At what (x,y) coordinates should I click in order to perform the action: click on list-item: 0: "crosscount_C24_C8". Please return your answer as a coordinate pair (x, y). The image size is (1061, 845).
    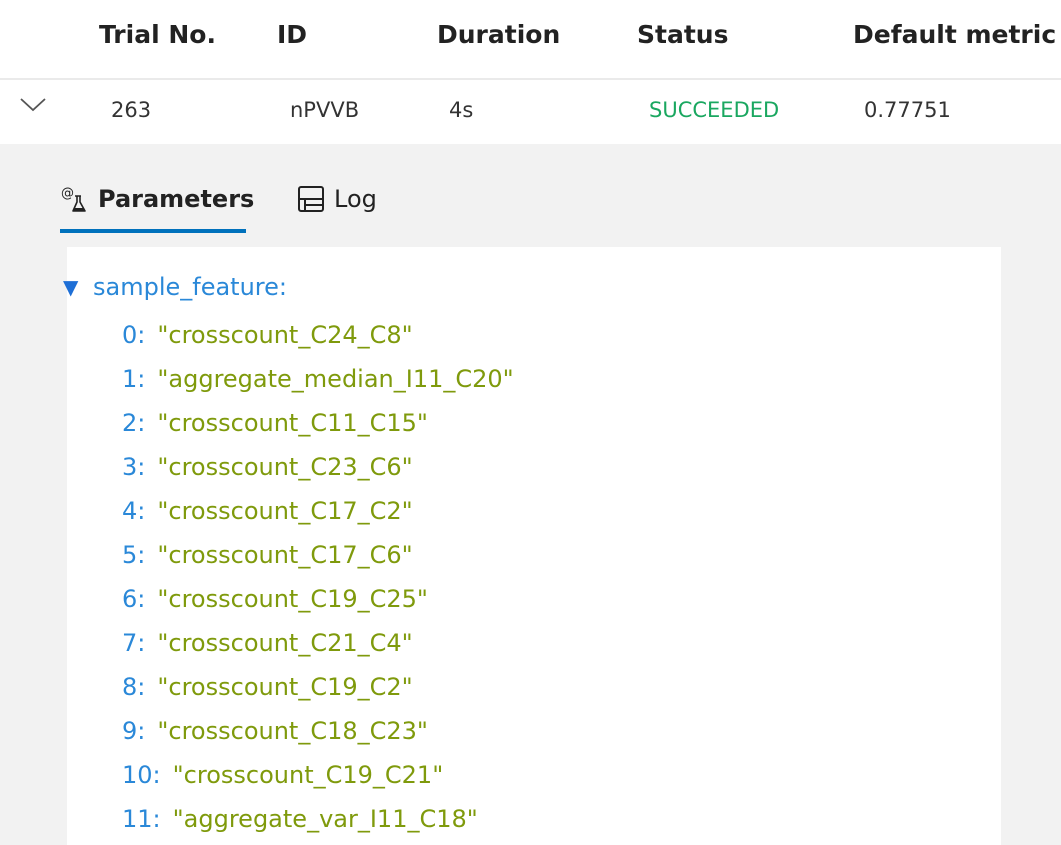
    Looking at the image, I should click on (318, 339).